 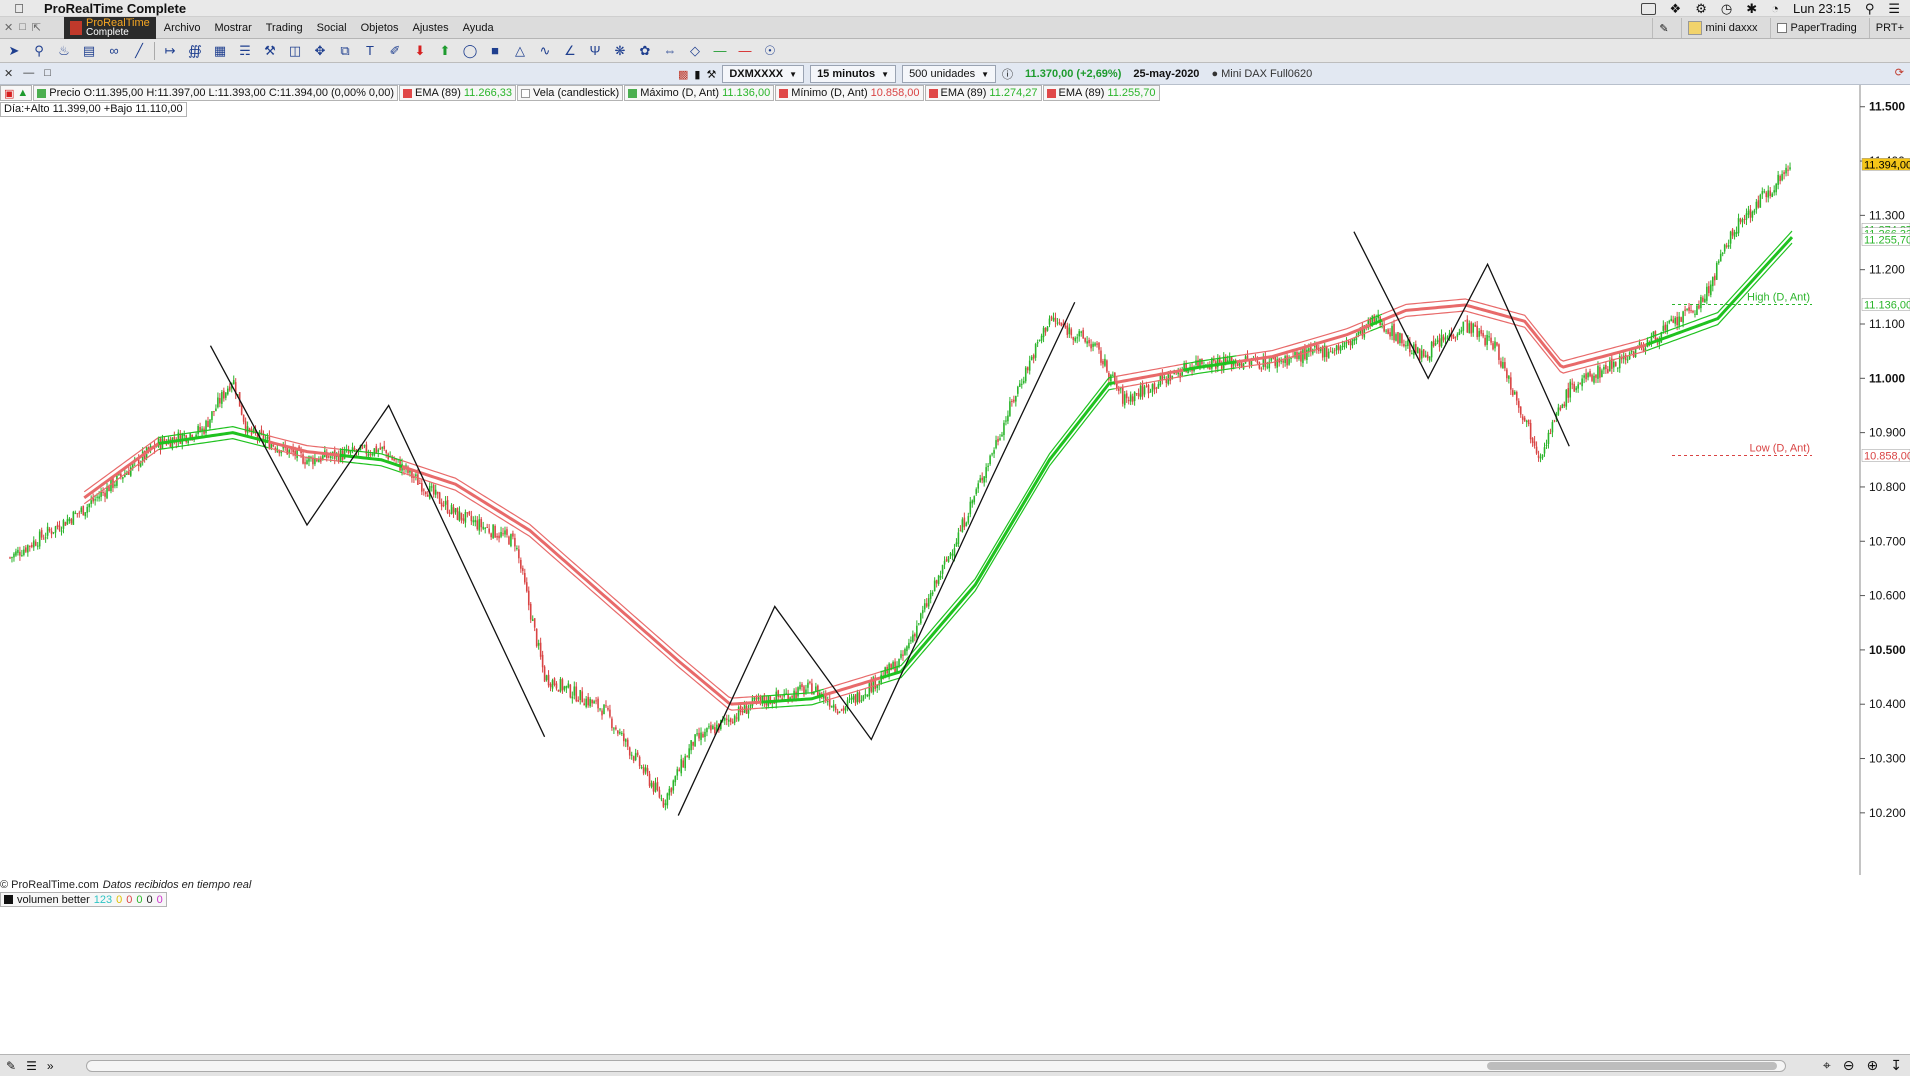 What do you see at coordinates (220, 51) in the screenshot?
I see `fibonacci-icon: ▦` at bounding box center [220, 51].